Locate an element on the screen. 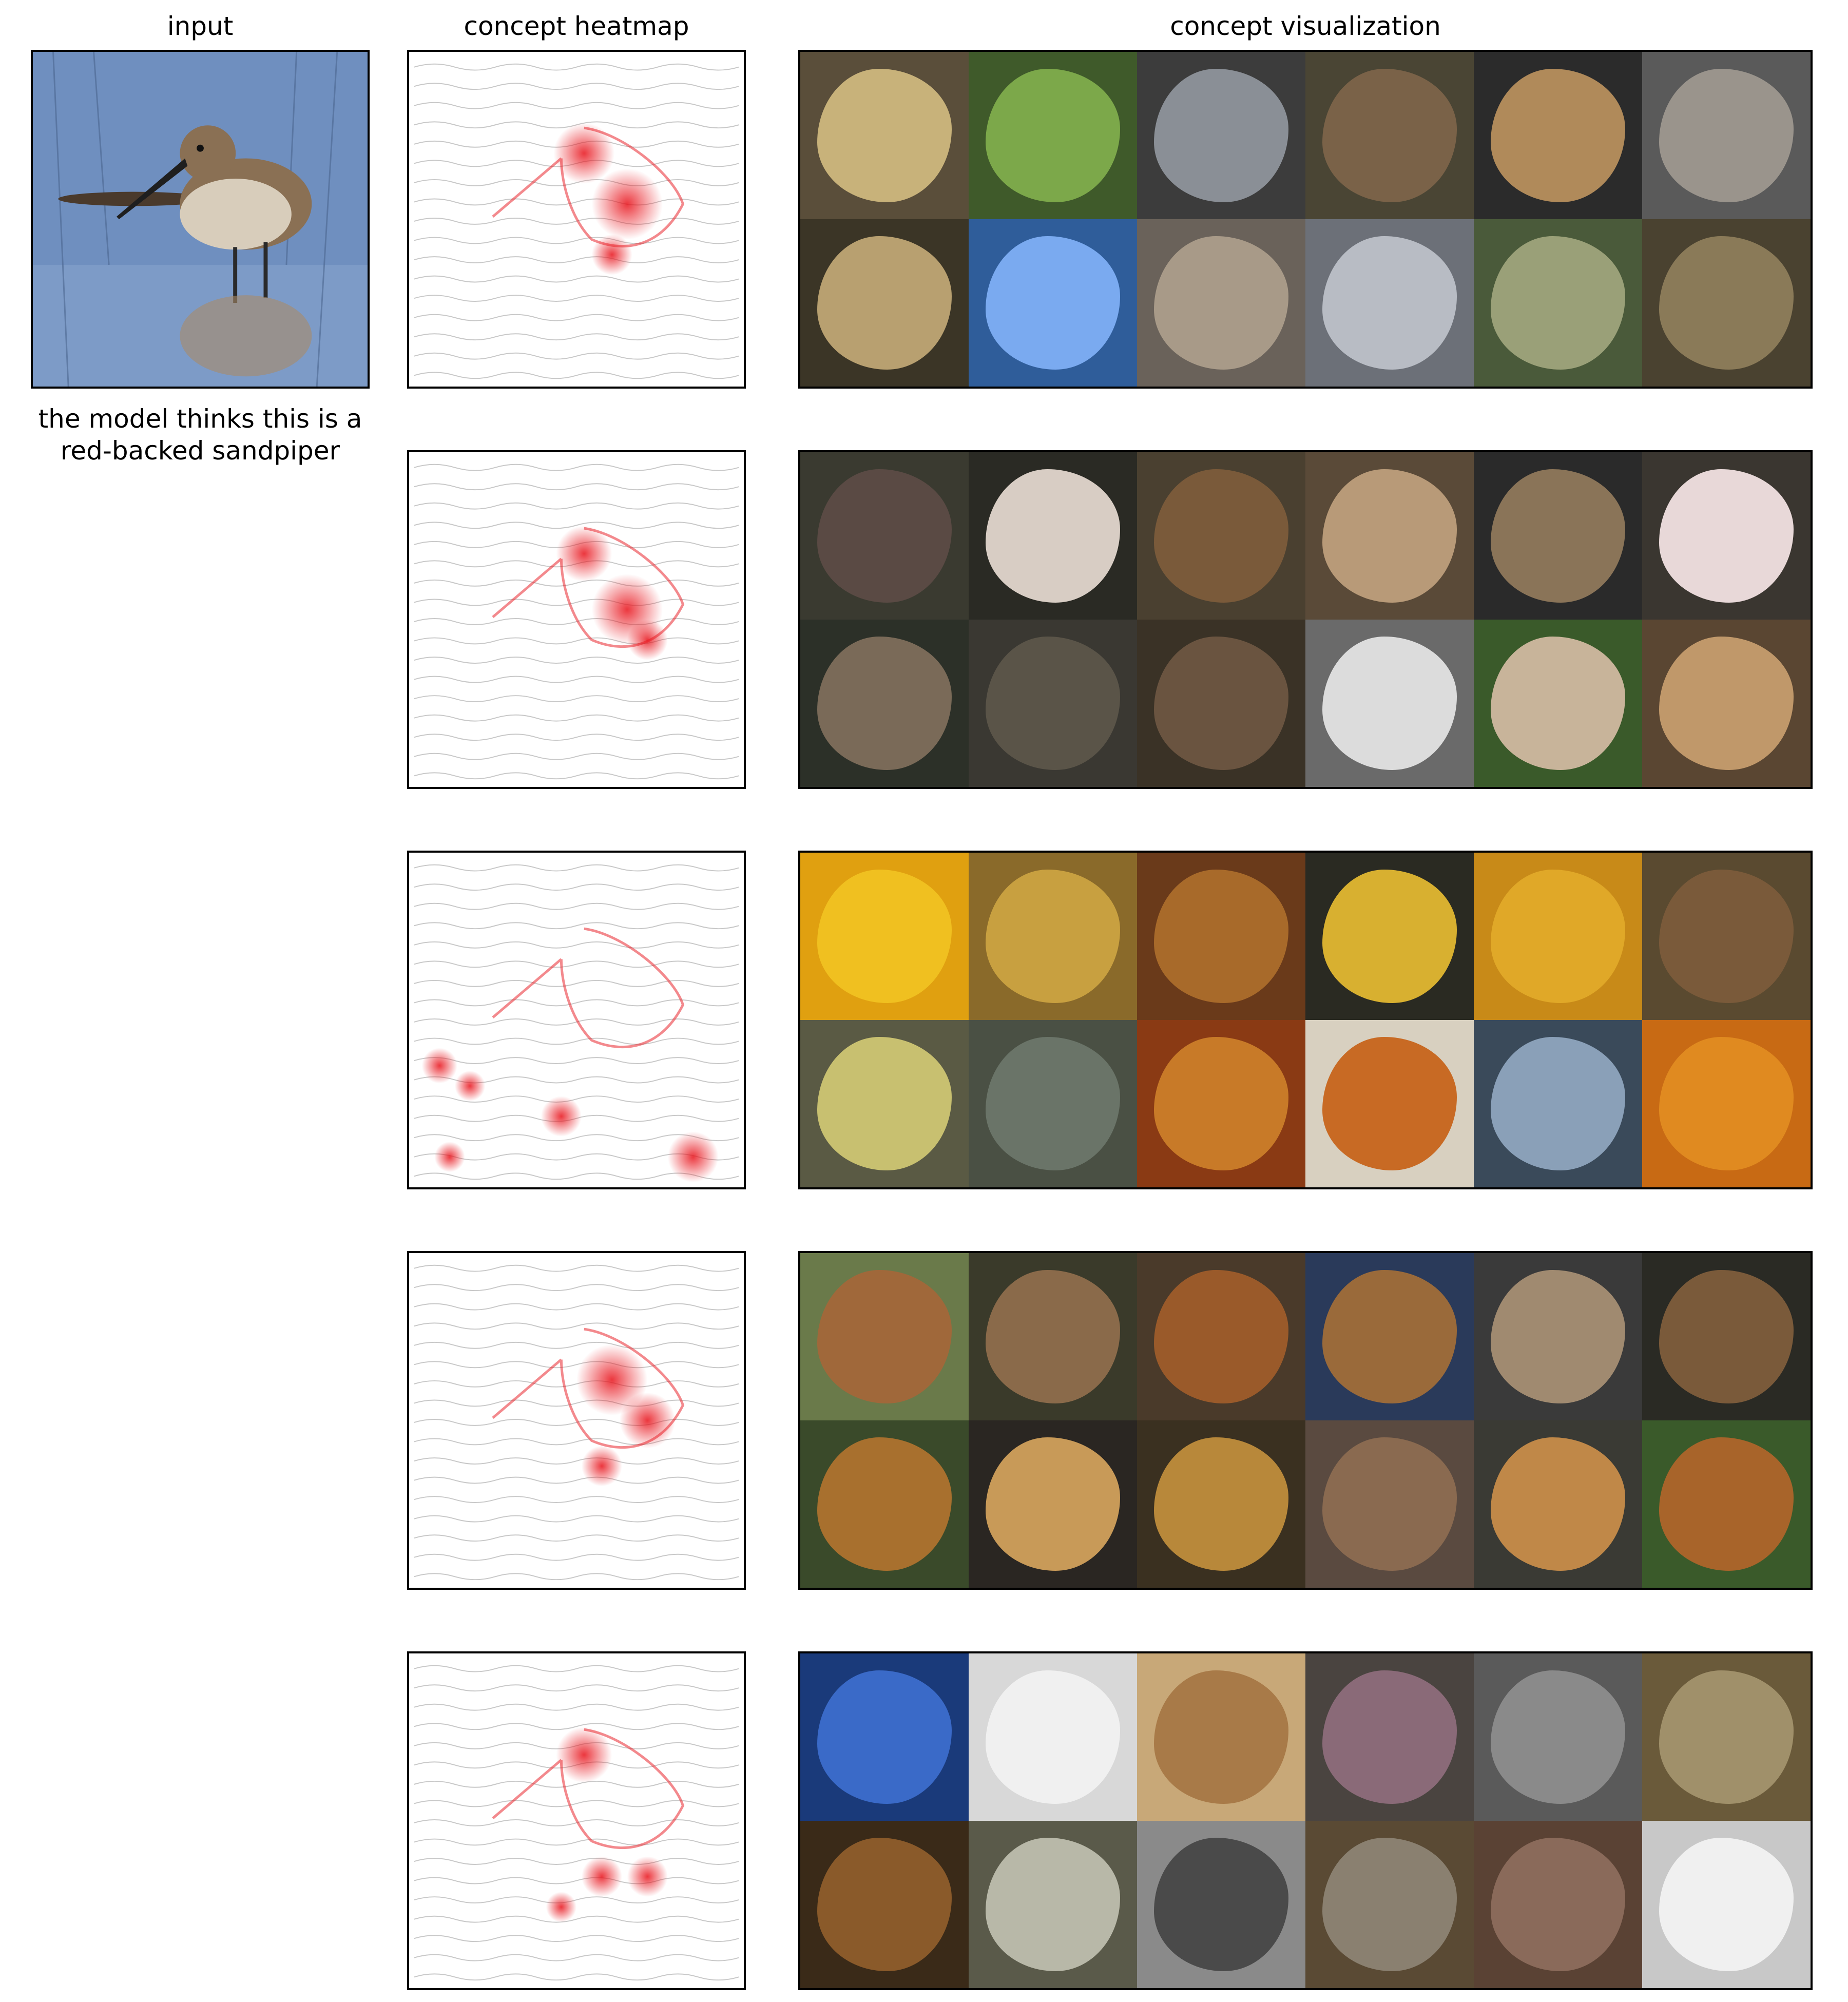 Image resolution: width=1848 pixels, height=2002 pixels. heatmap-title: concept heatmap is located at coordinates (576, 26).